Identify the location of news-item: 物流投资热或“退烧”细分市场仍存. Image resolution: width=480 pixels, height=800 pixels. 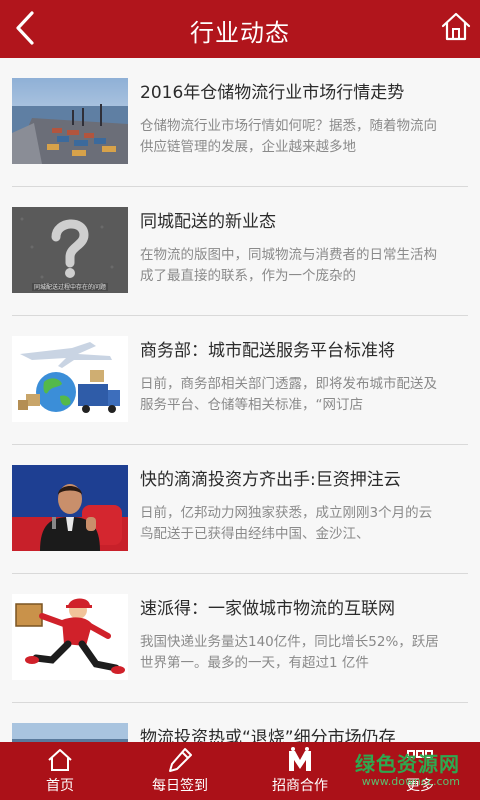
(240, 722).